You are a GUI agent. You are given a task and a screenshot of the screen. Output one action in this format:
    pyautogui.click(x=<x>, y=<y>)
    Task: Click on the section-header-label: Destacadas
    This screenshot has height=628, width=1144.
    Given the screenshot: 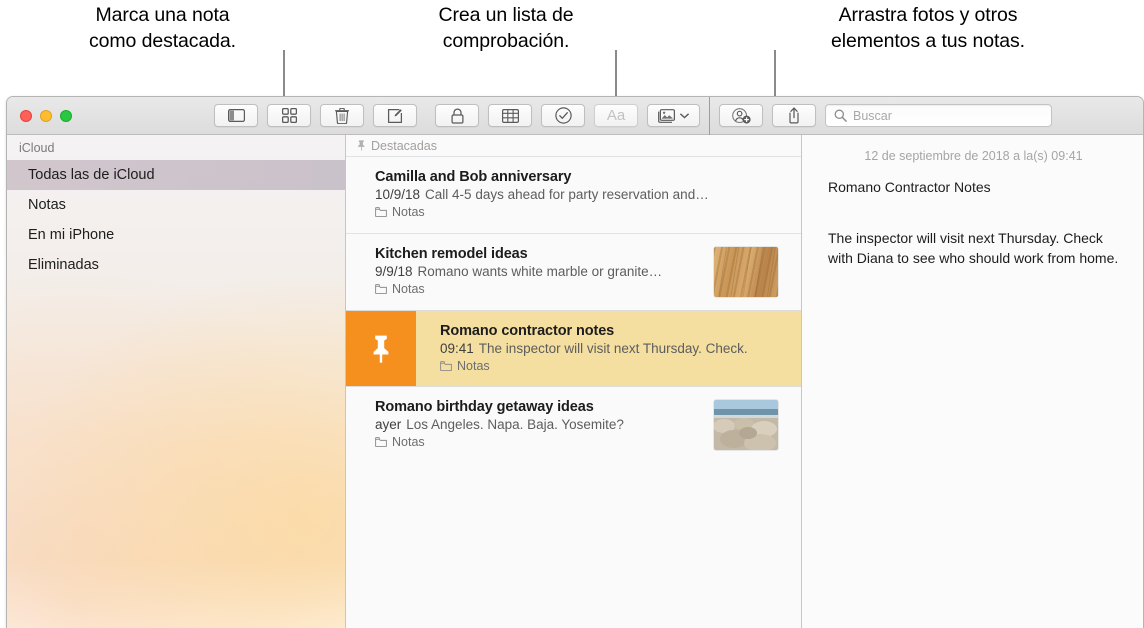 What is the action you would take?
    pyautogui.click(x=404, y=145)
    